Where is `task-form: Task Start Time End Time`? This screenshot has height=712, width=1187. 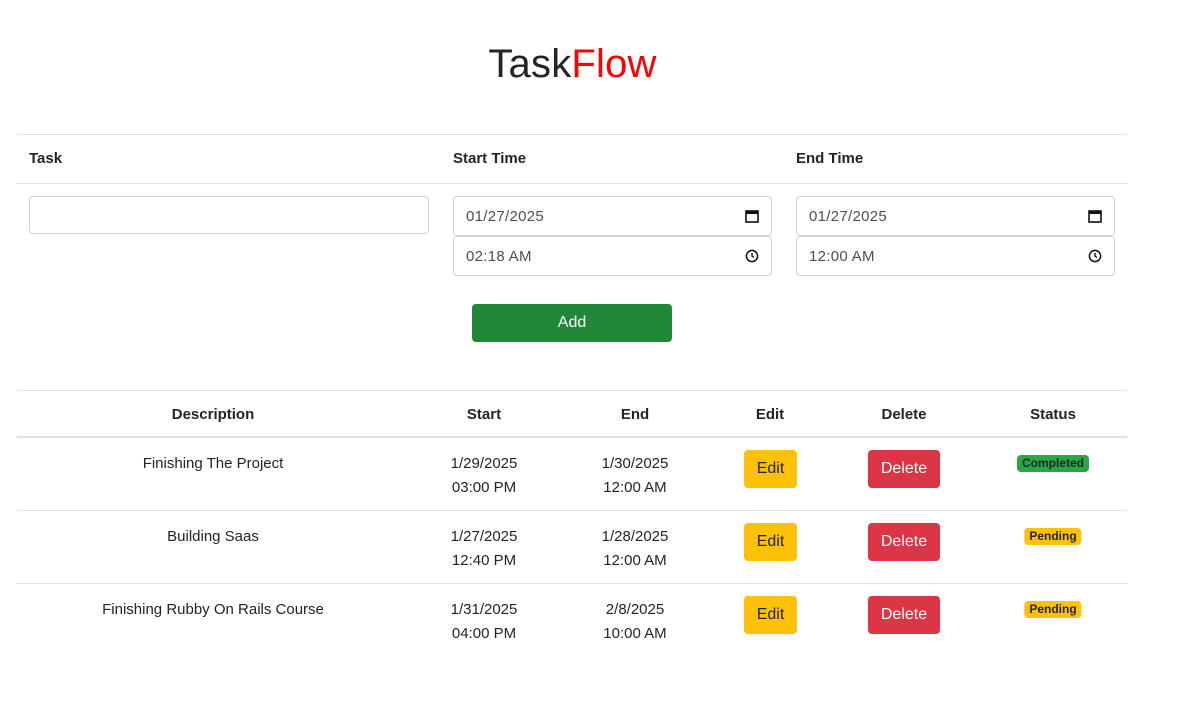
task-form: Task Start Time End Time is located at coordinates (572, 159).